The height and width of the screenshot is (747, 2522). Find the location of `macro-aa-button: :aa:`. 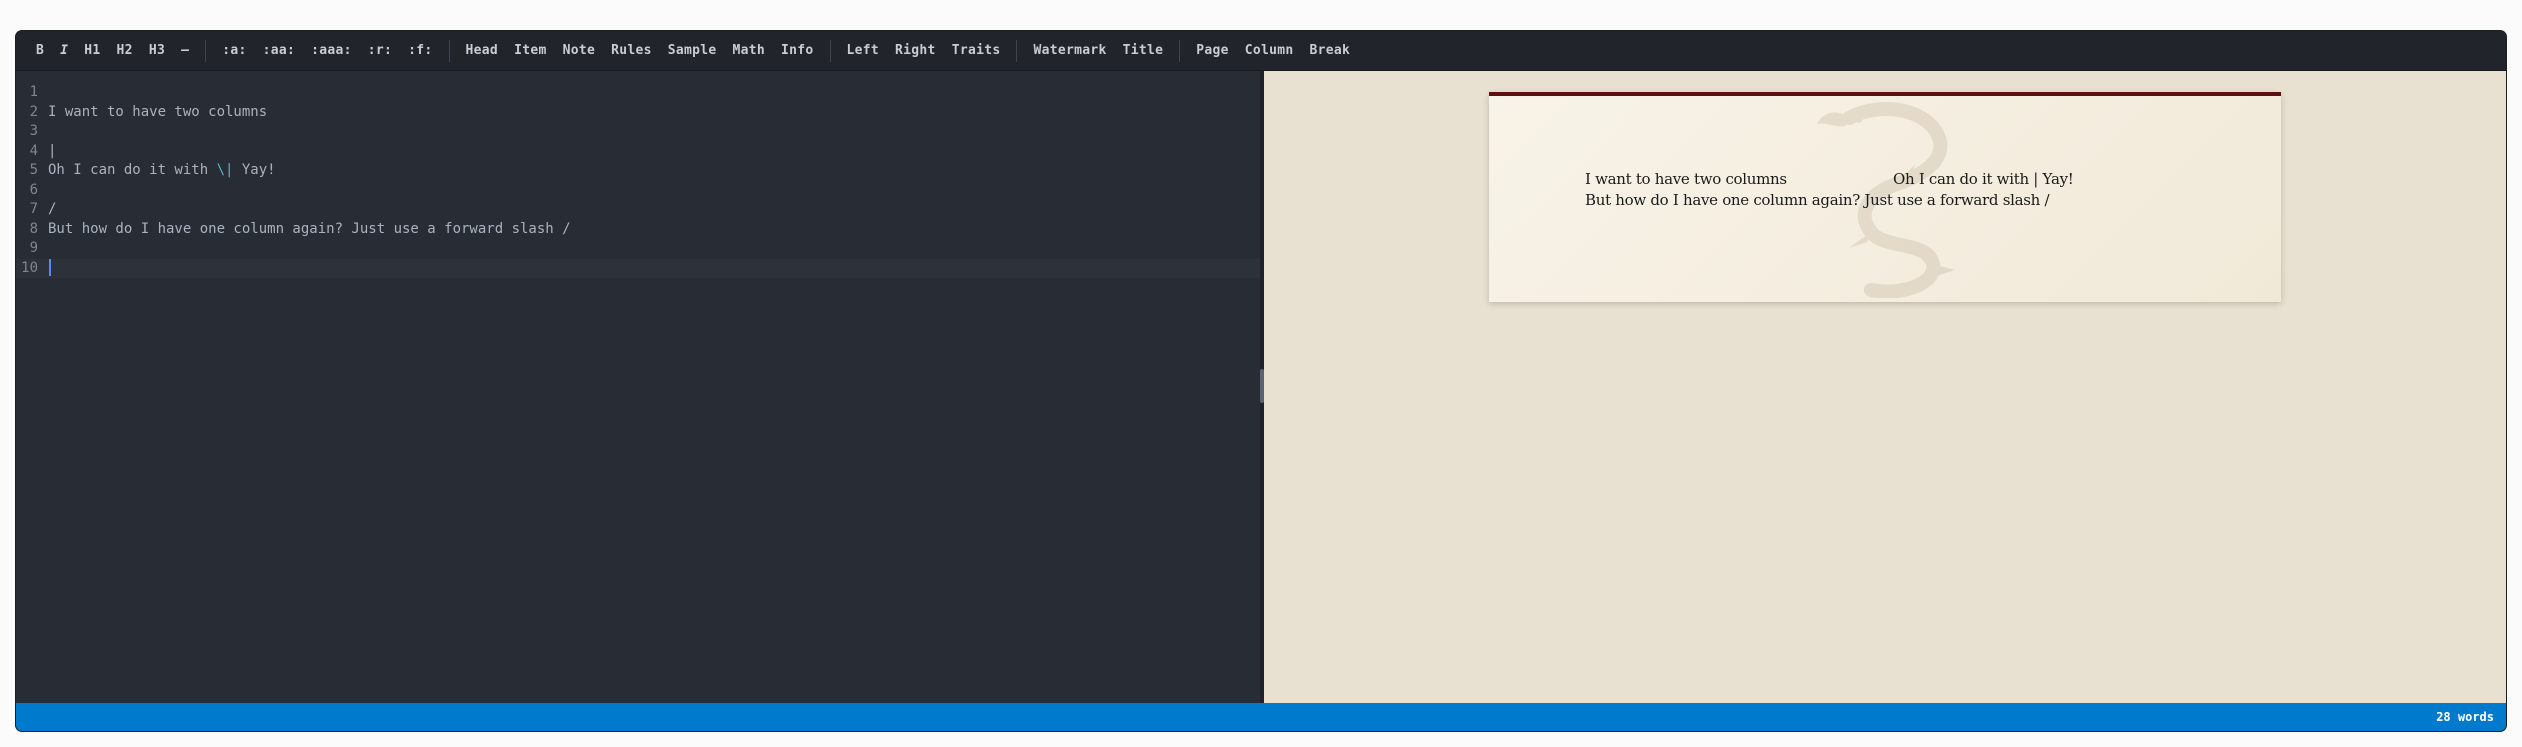

macro-aa-button: :aa: is located at coordinates (279, 50).